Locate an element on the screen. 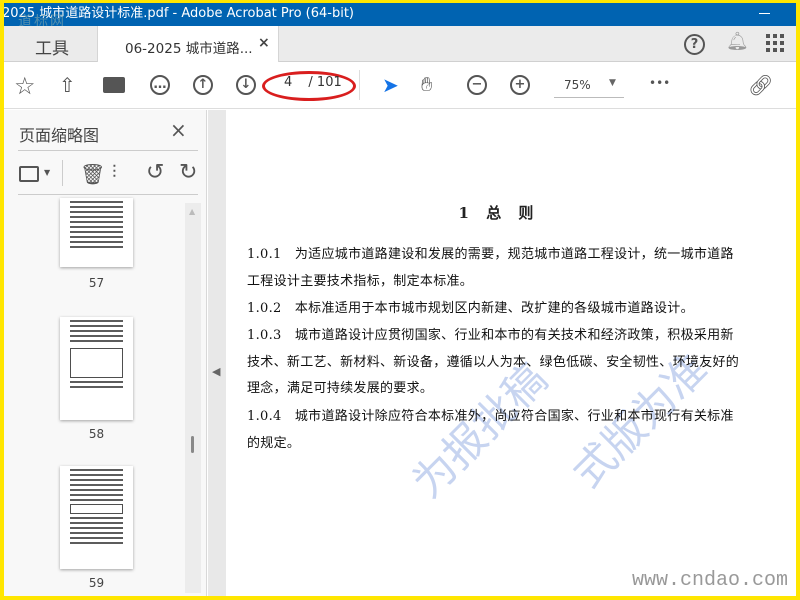  trash-icon: 🗑︎ is located at coordinates (92, 174).